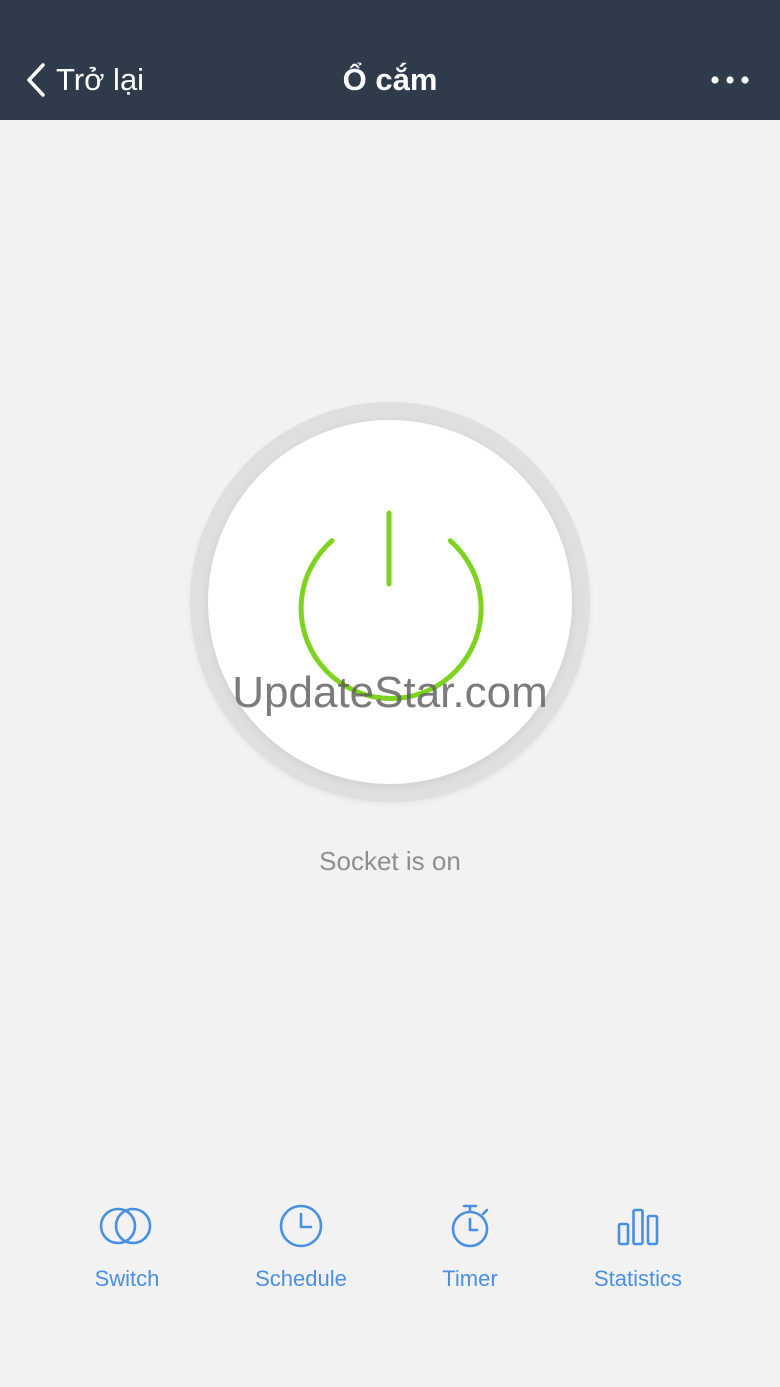  I want to click on tab-switch-label: Switch, so click(127, 1278).